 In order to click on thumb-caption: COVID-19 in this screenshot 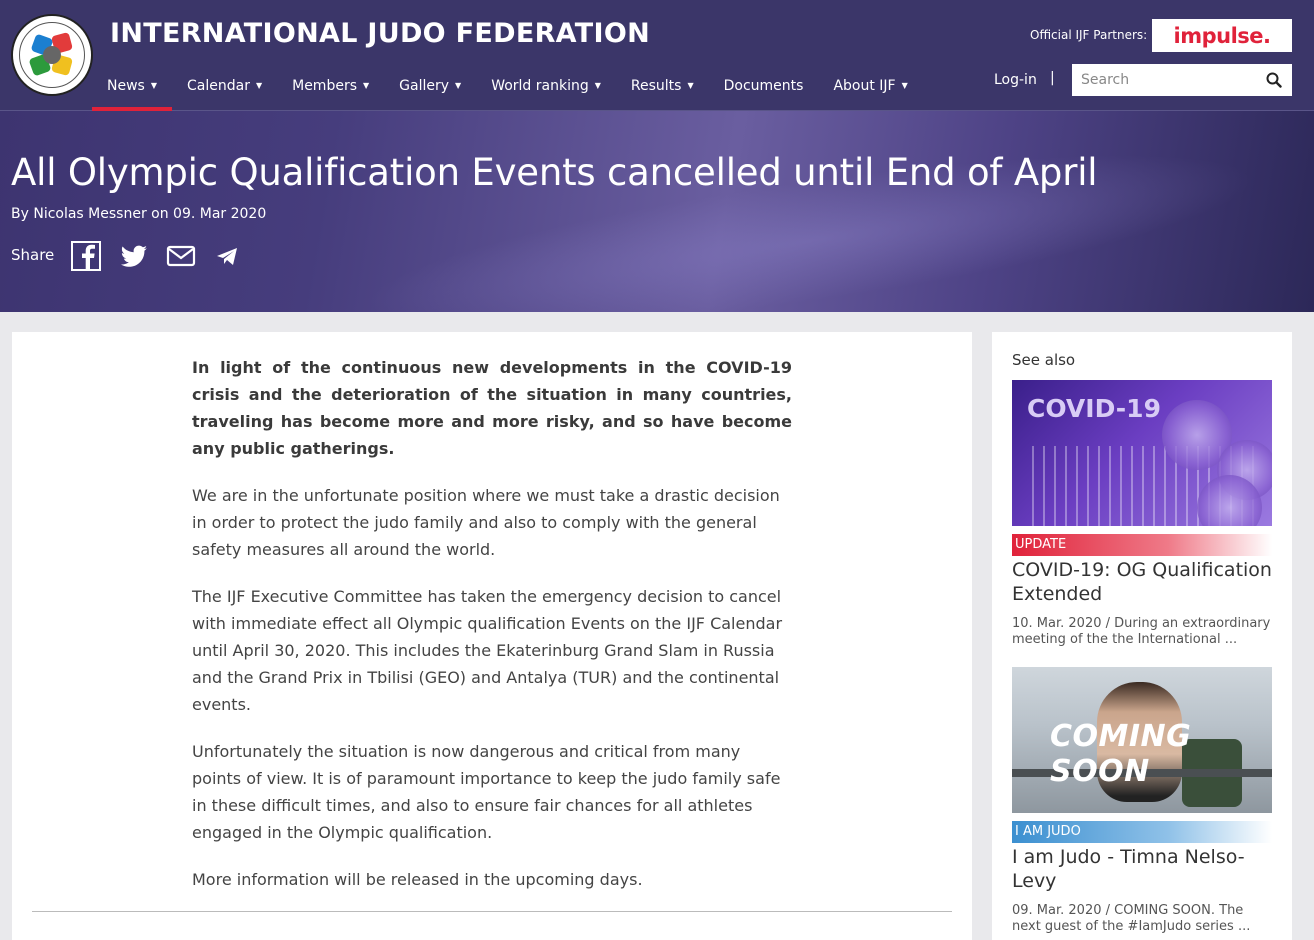, I will do `click(1094, 408)`.